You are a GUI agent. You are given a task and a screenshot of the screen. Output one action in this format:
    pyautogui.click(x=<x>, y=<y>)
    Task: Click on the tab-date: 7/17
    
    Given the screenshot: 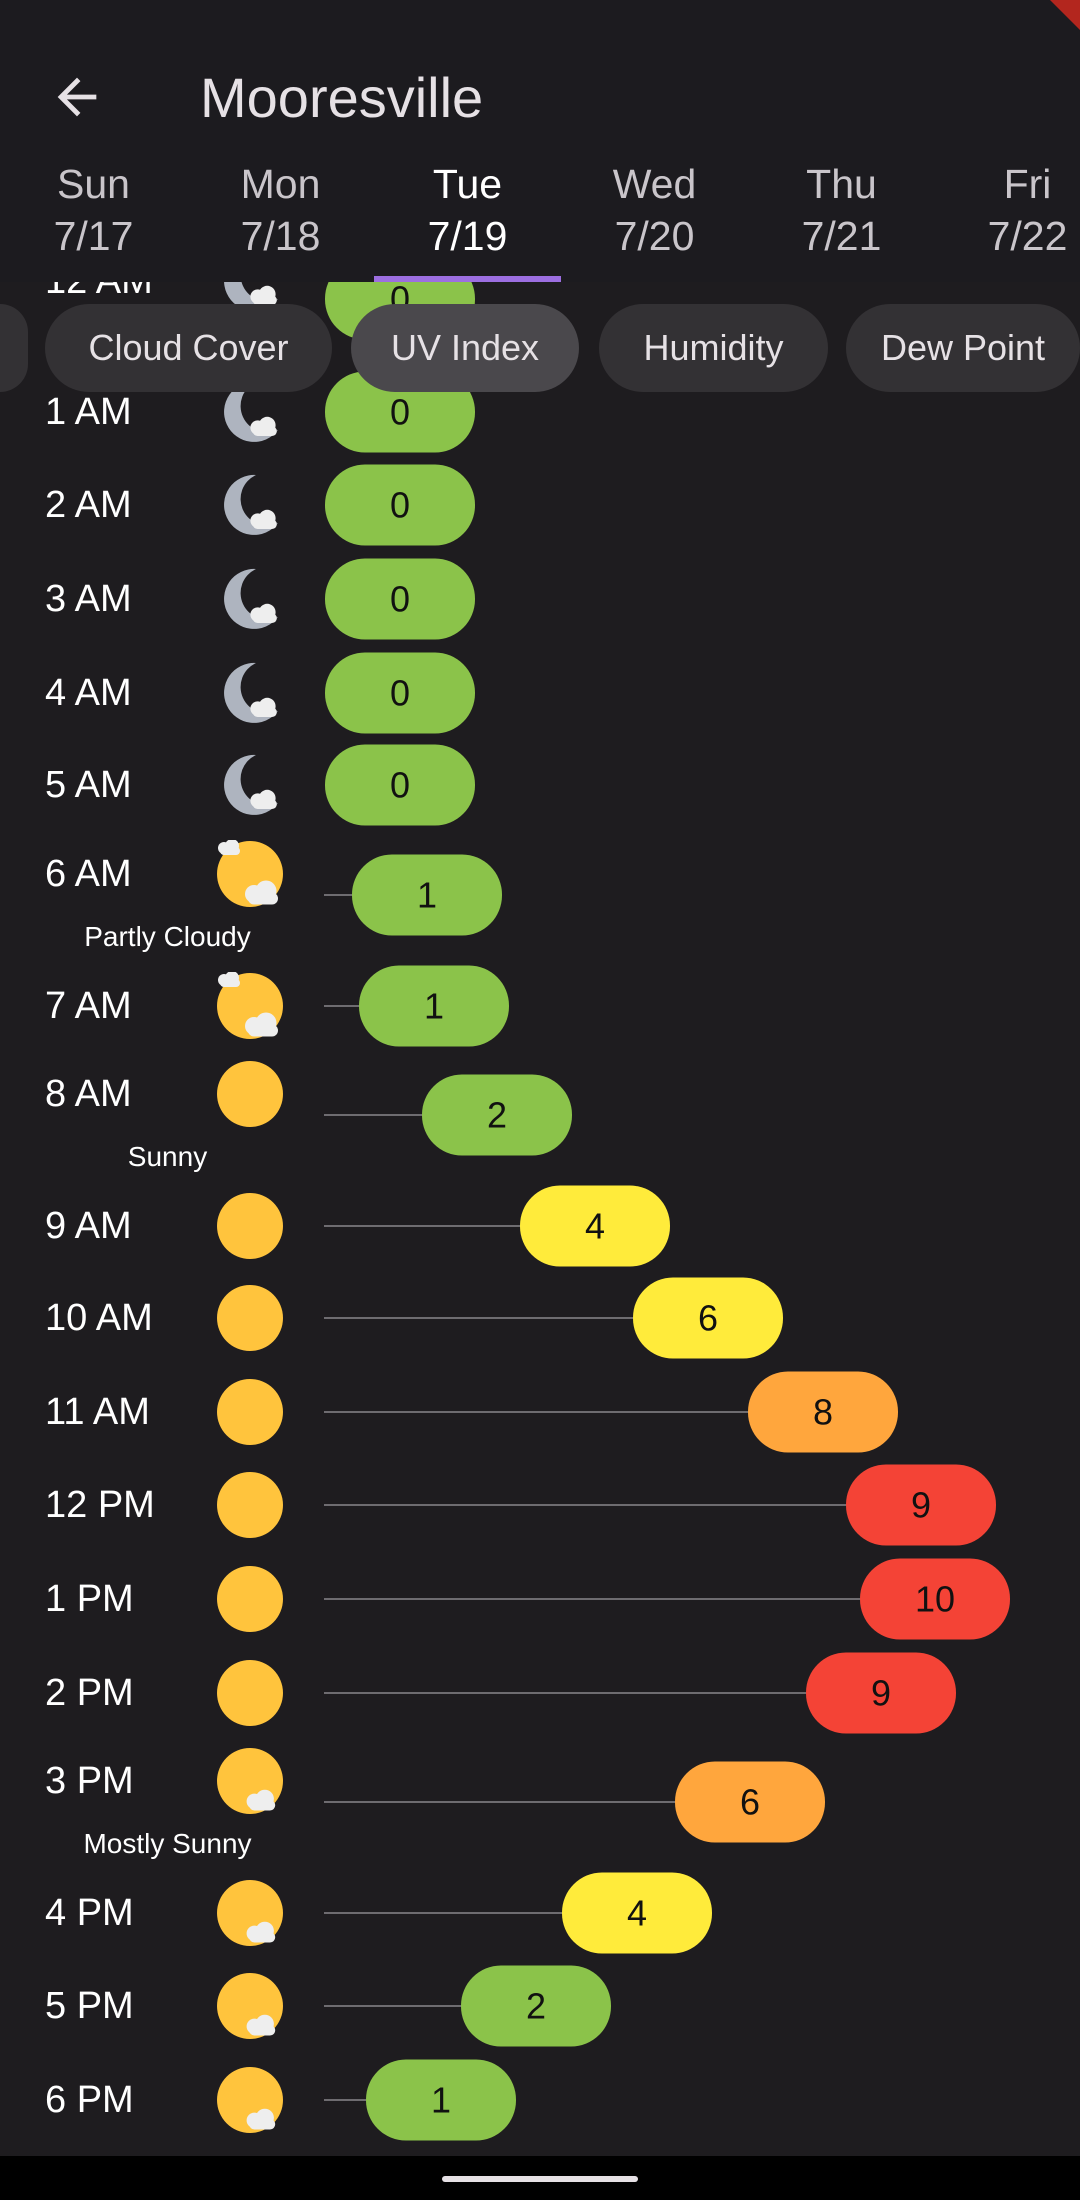 What is the action you would take?
    pyautogui.click(x=93, y=236)
    